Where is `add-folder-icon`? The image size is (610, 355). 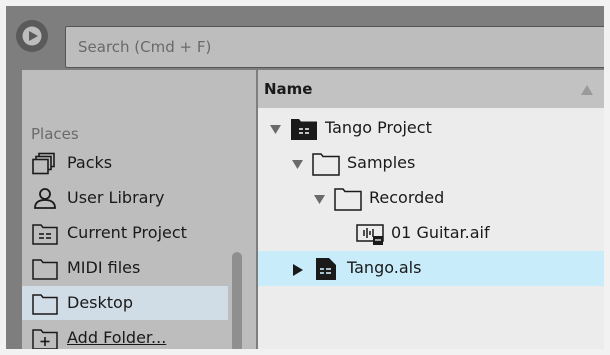 add-folder-icon is located at coordinates (45, 339).